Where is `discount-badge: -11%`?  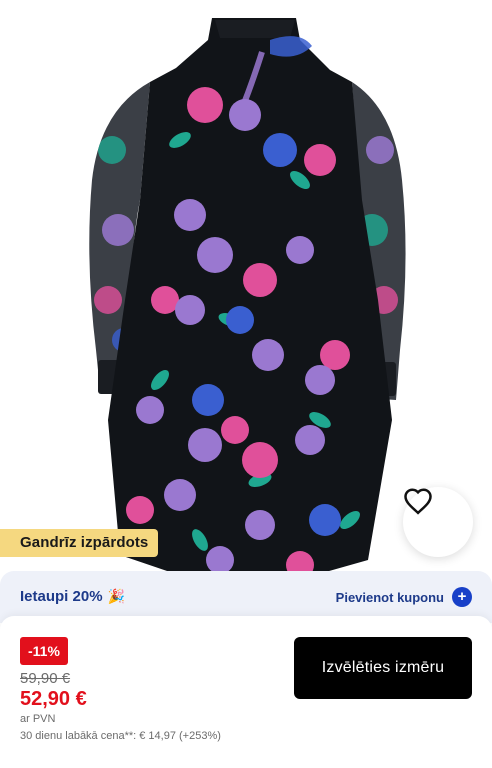
discount-badge: -11% is located at coordinates (44, 651).